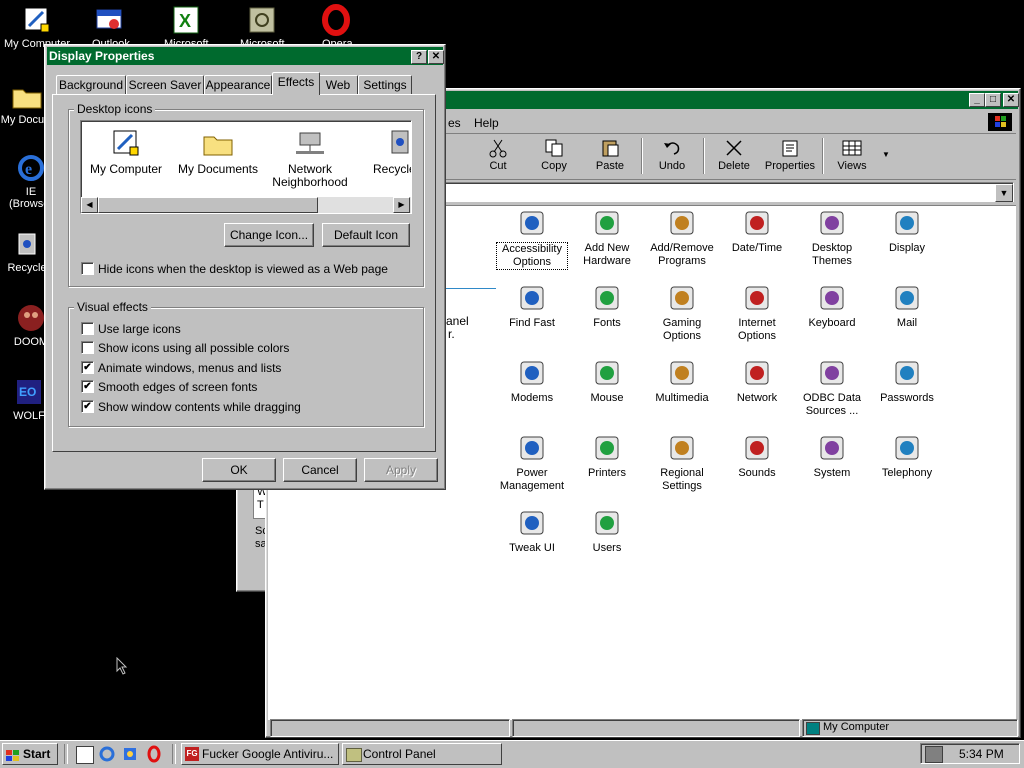 The image size is (1024, 768). Describe the element at coordinates (832, 473) in the screenshot. I see `control-panel-item-label: System` at that location.